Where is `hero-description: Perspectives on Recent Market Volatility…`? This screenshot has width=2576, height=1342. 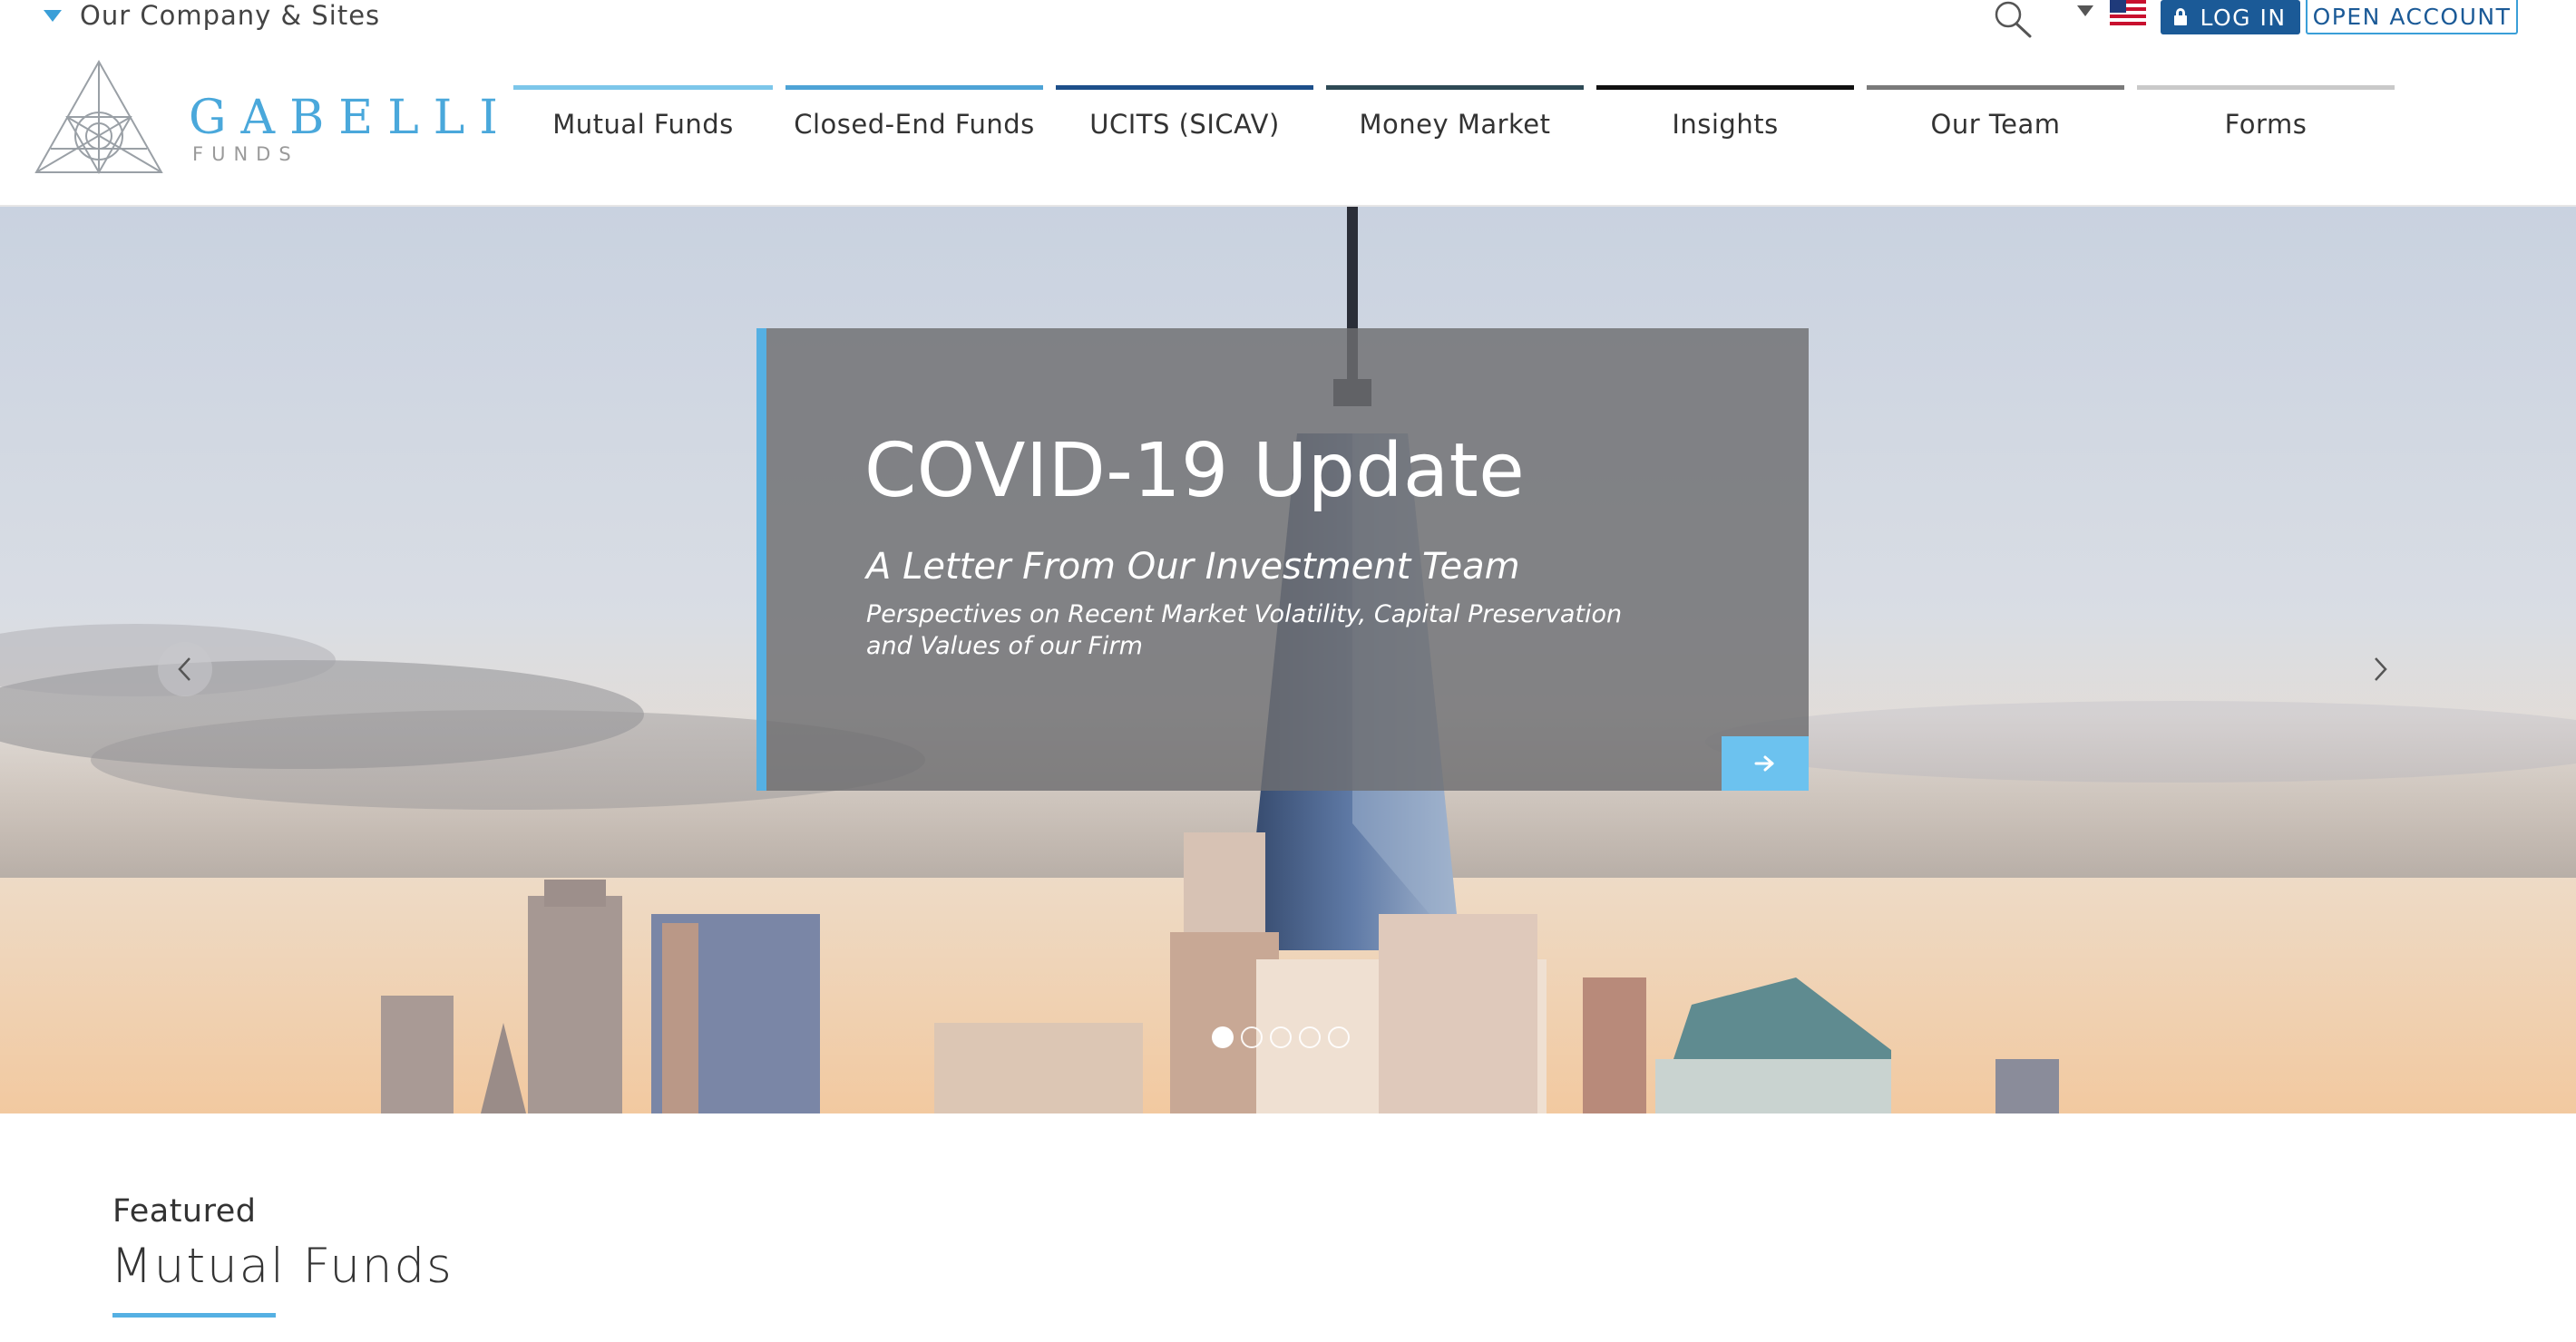 hero-description: Perspectives on Recent Market Volatility… is located at coordinates (1244, 630).